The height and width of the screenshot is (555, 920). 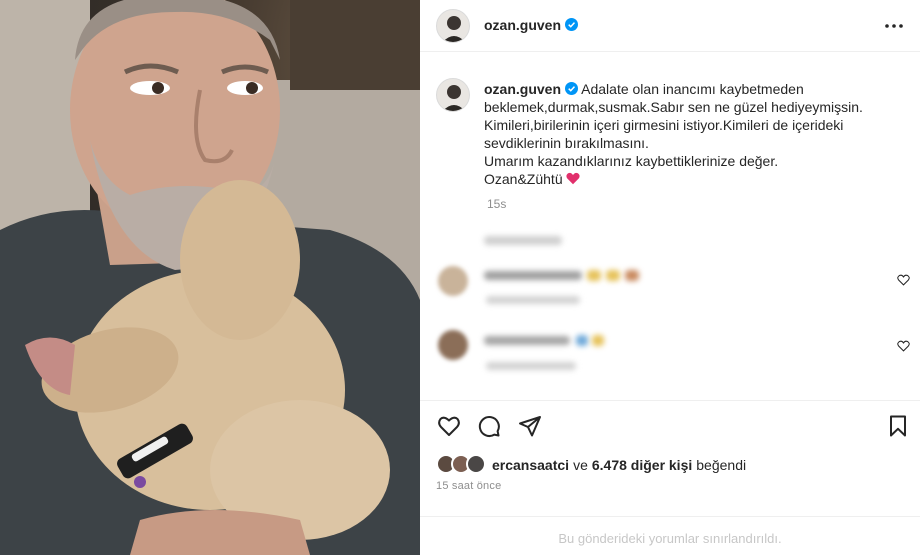 I want to click on caption-line-6: Ozan&Zühtü, so click(x=694, y=179).